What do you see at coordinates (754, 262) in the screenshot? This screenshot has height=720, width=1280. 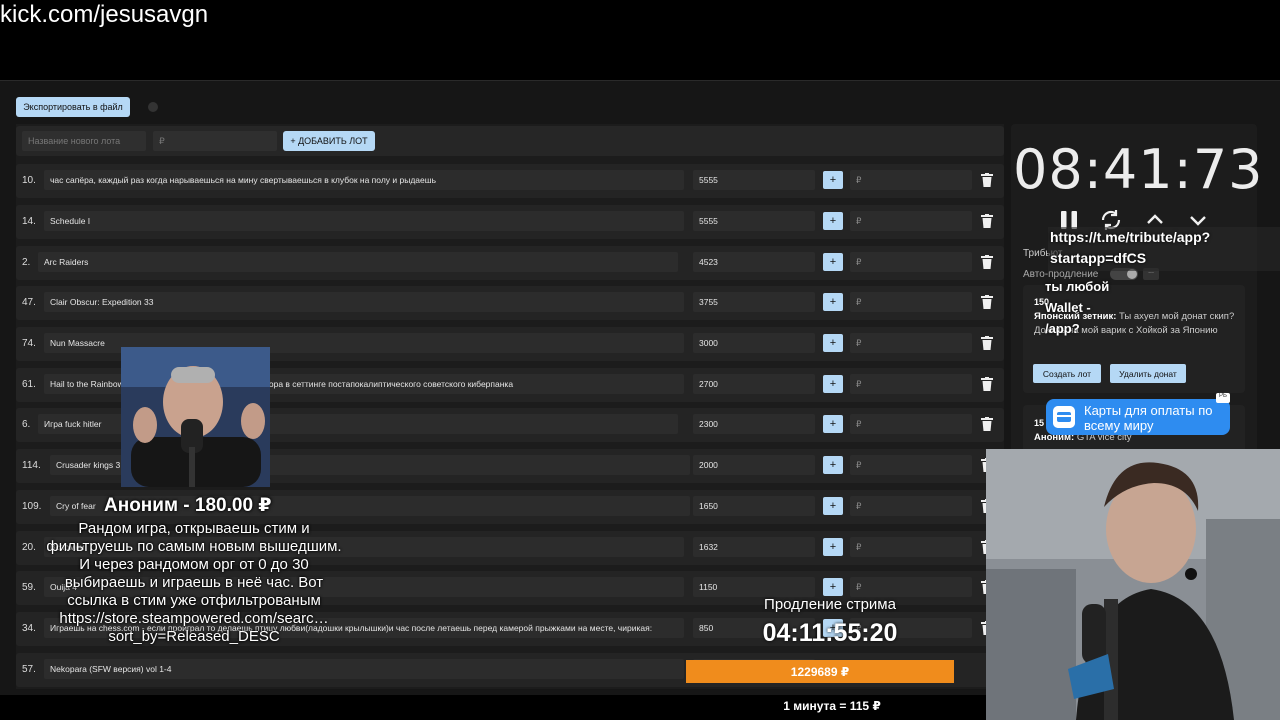 I see `lot-amount: 4523` at bounding box center [754, 262].